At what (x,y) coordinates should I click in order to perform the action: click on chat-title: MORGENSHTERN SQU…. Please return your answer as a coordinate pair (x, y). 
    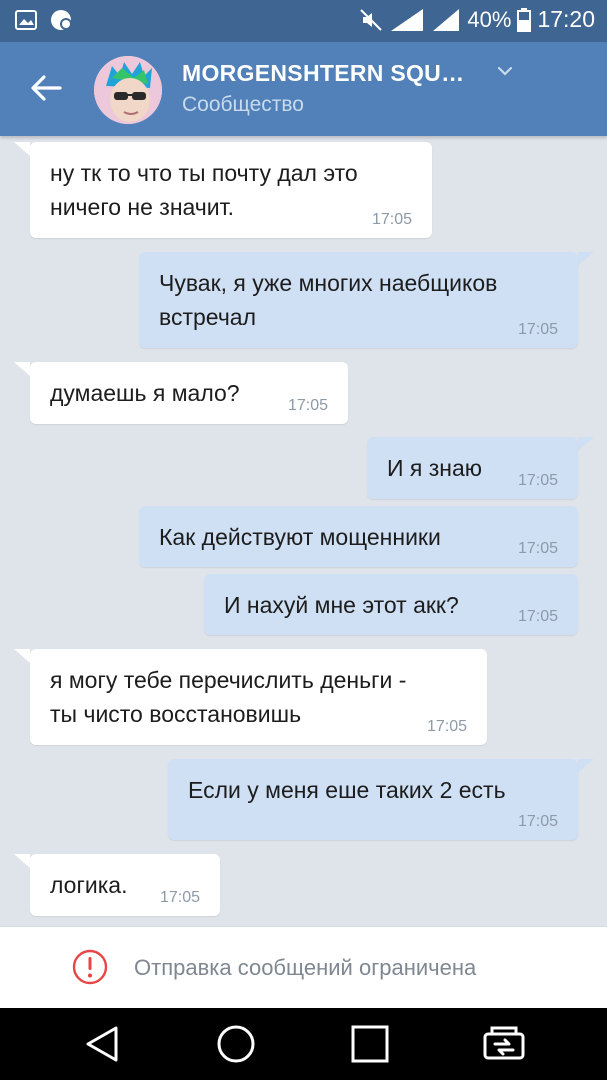
    Looking at the image, I should click on (323, 73).